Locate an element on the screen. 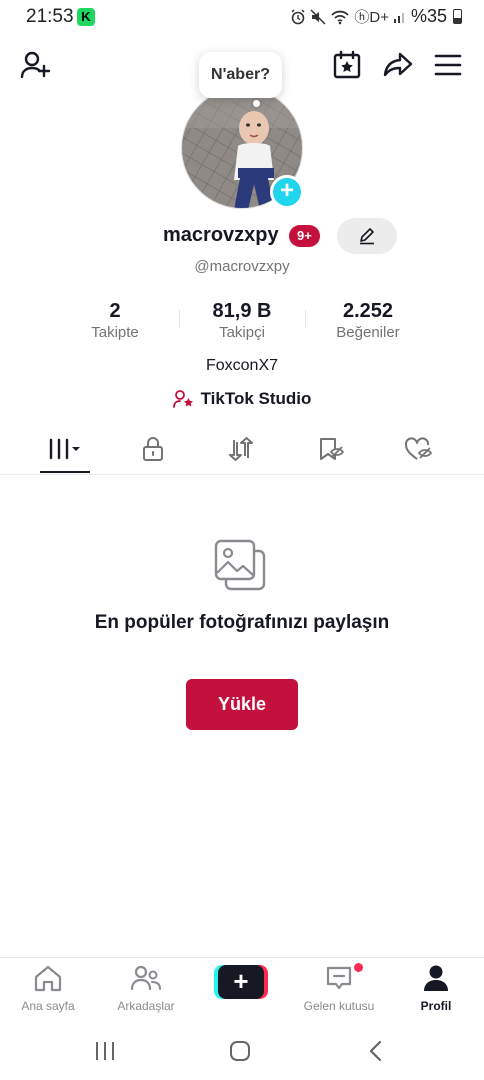 The height and width of the screenshot is (1080, 484). nav-label: Arkadaşlar is located at coordinates (146, 1006).